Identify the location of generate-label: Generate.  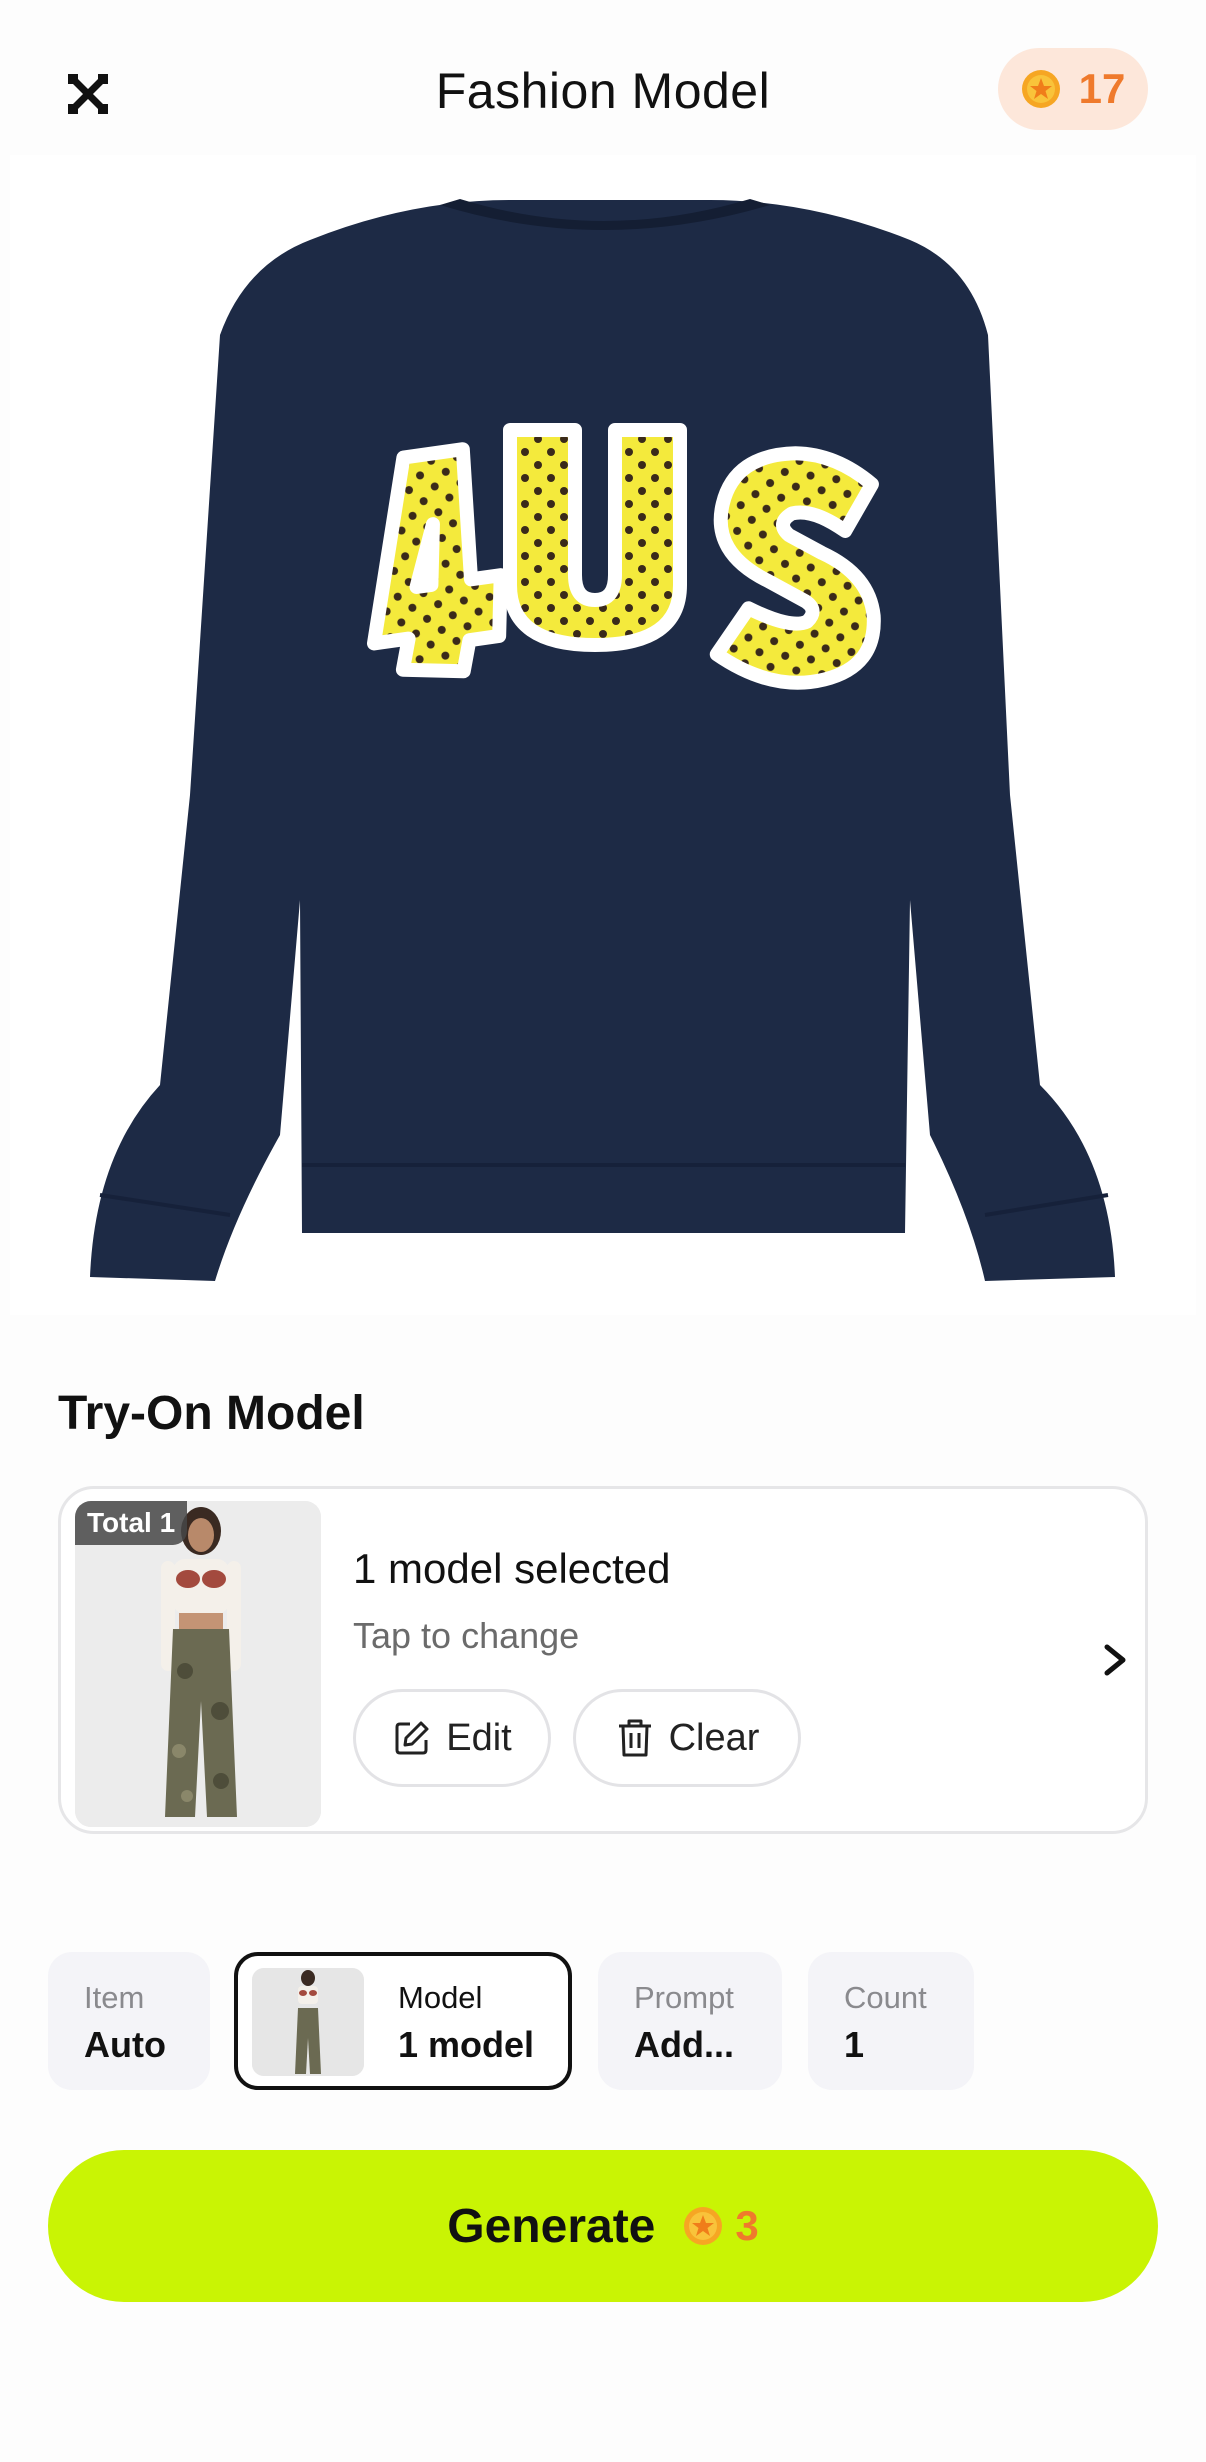
(551, 2226).